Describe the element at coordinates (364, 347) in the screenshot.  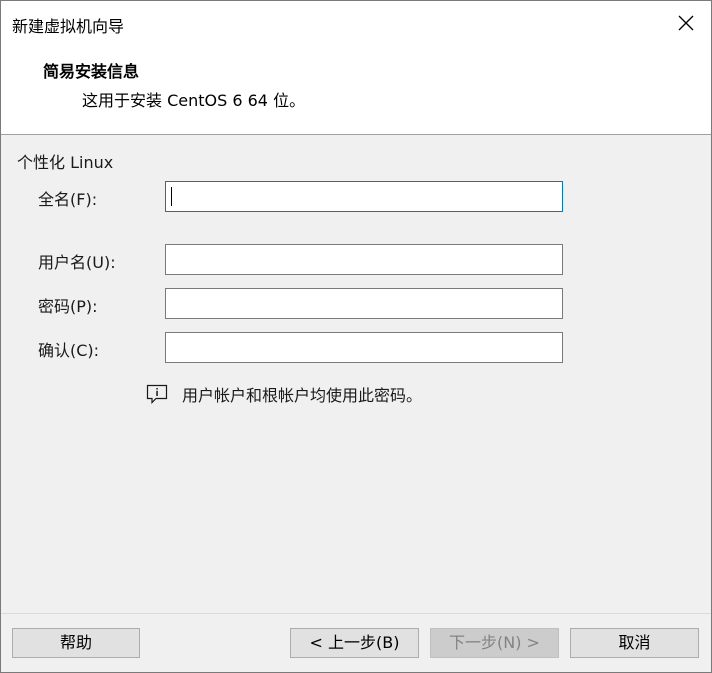
I see `confirm-password-field` at that location.